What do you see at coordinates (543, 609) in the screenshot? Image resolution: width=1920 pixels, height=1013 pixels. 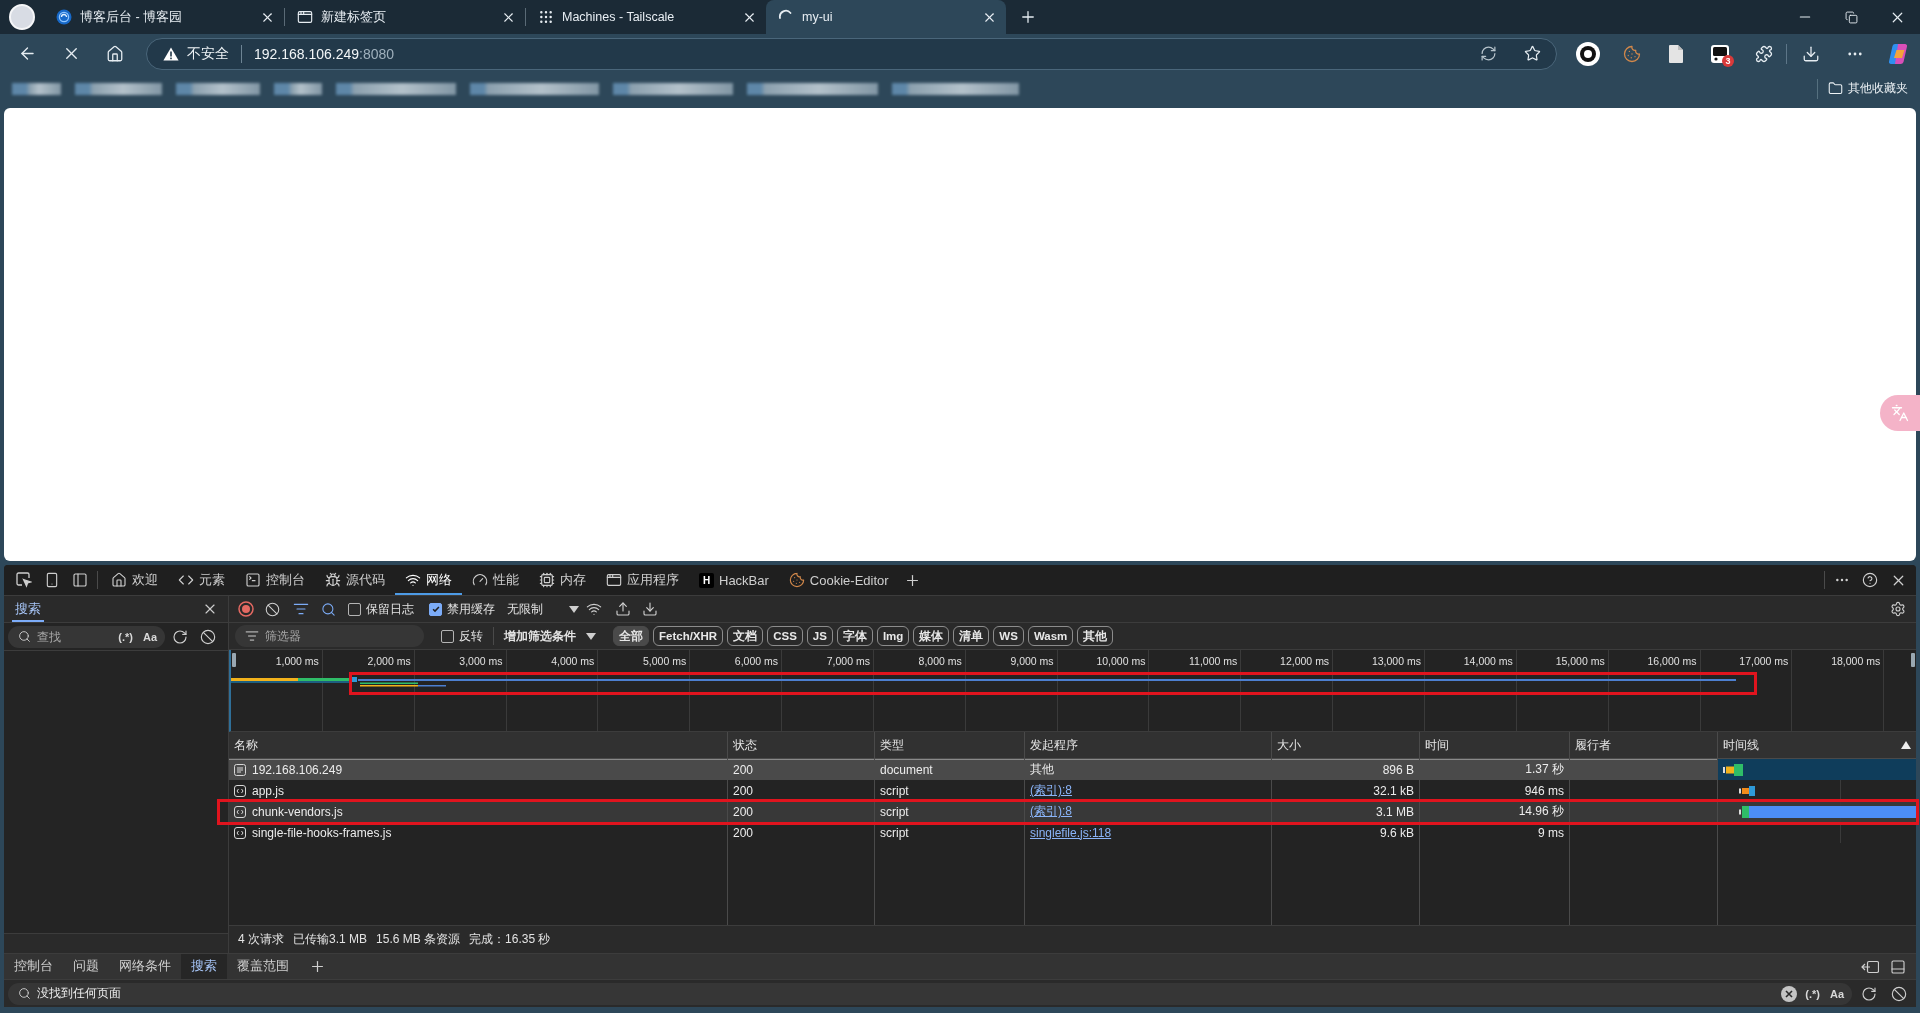 I see `throttling-dropdown: 无限制` at bounding box center [543, 609].